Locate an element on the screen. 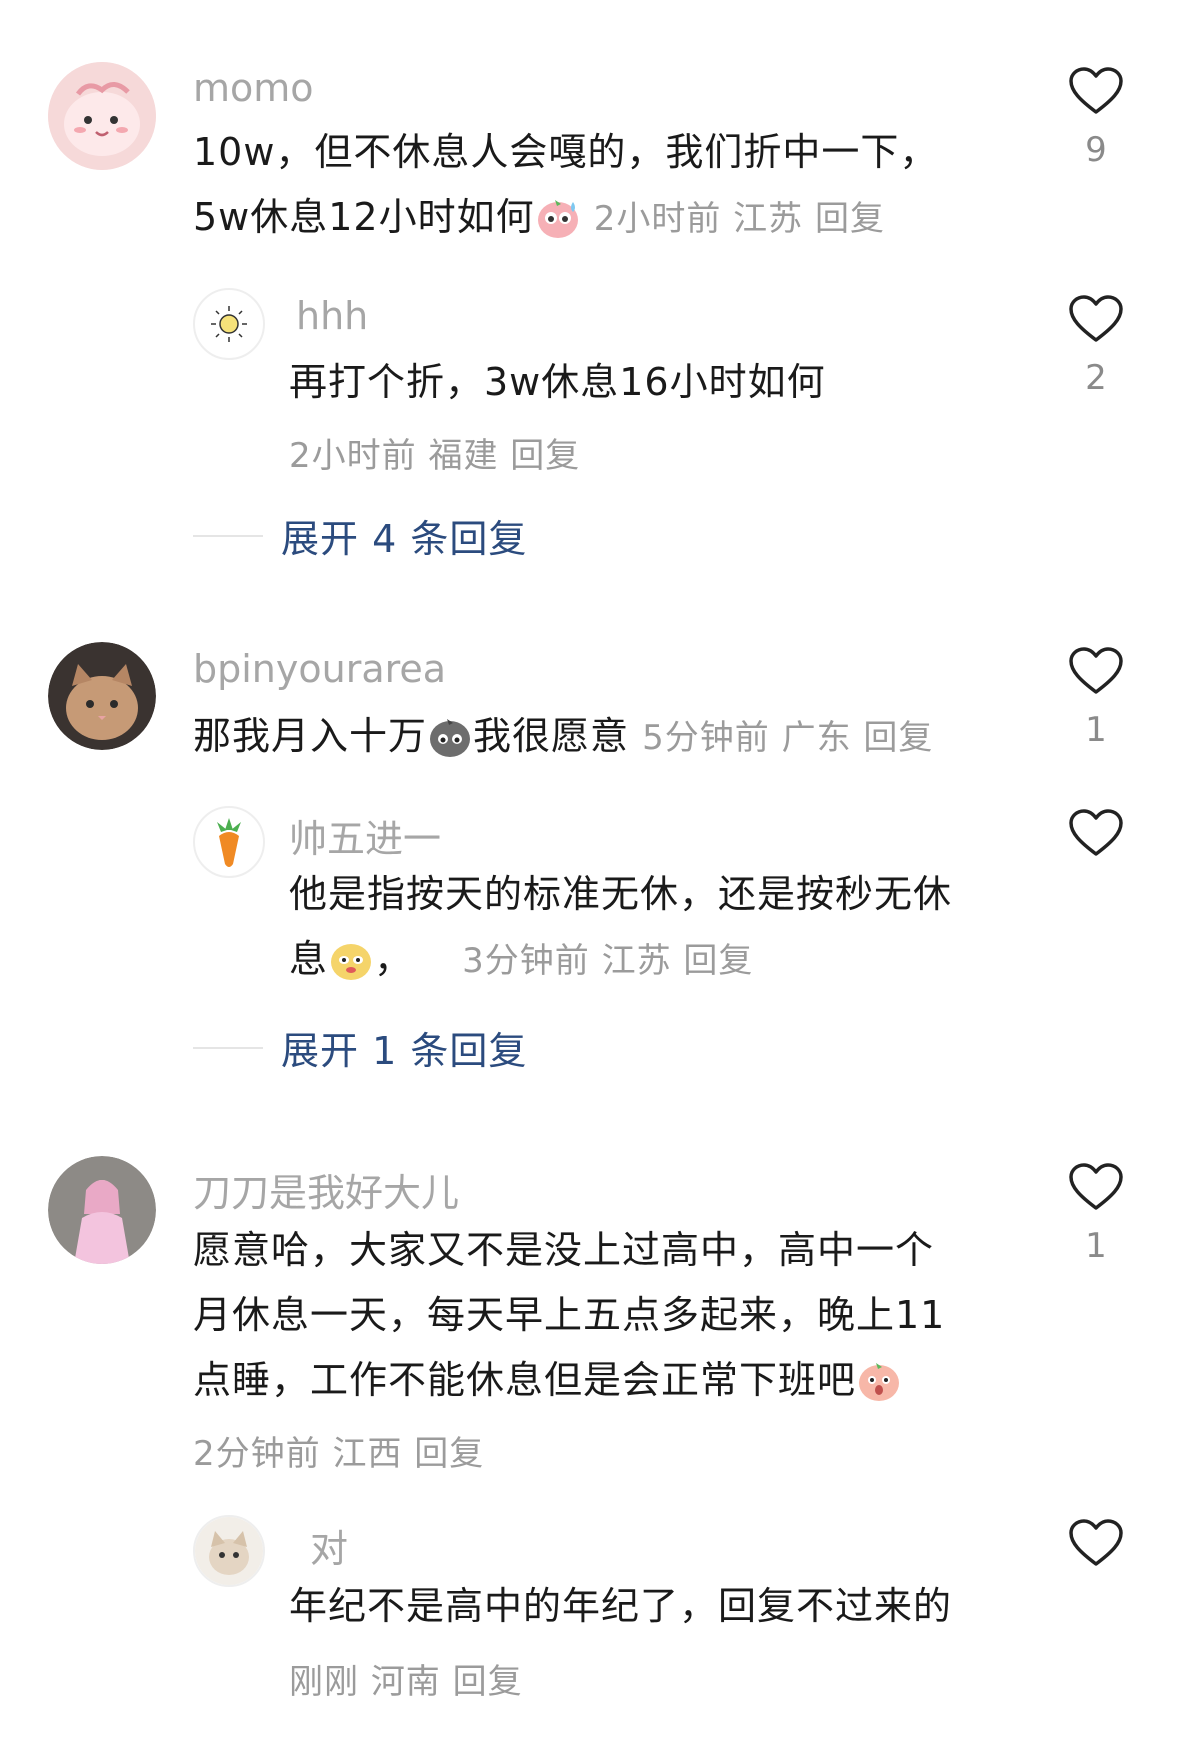 The width and height of the screenshot is (1179, 1750). expand-replies-button: 展开 4 条回复 is located at coordinates (360, 535).